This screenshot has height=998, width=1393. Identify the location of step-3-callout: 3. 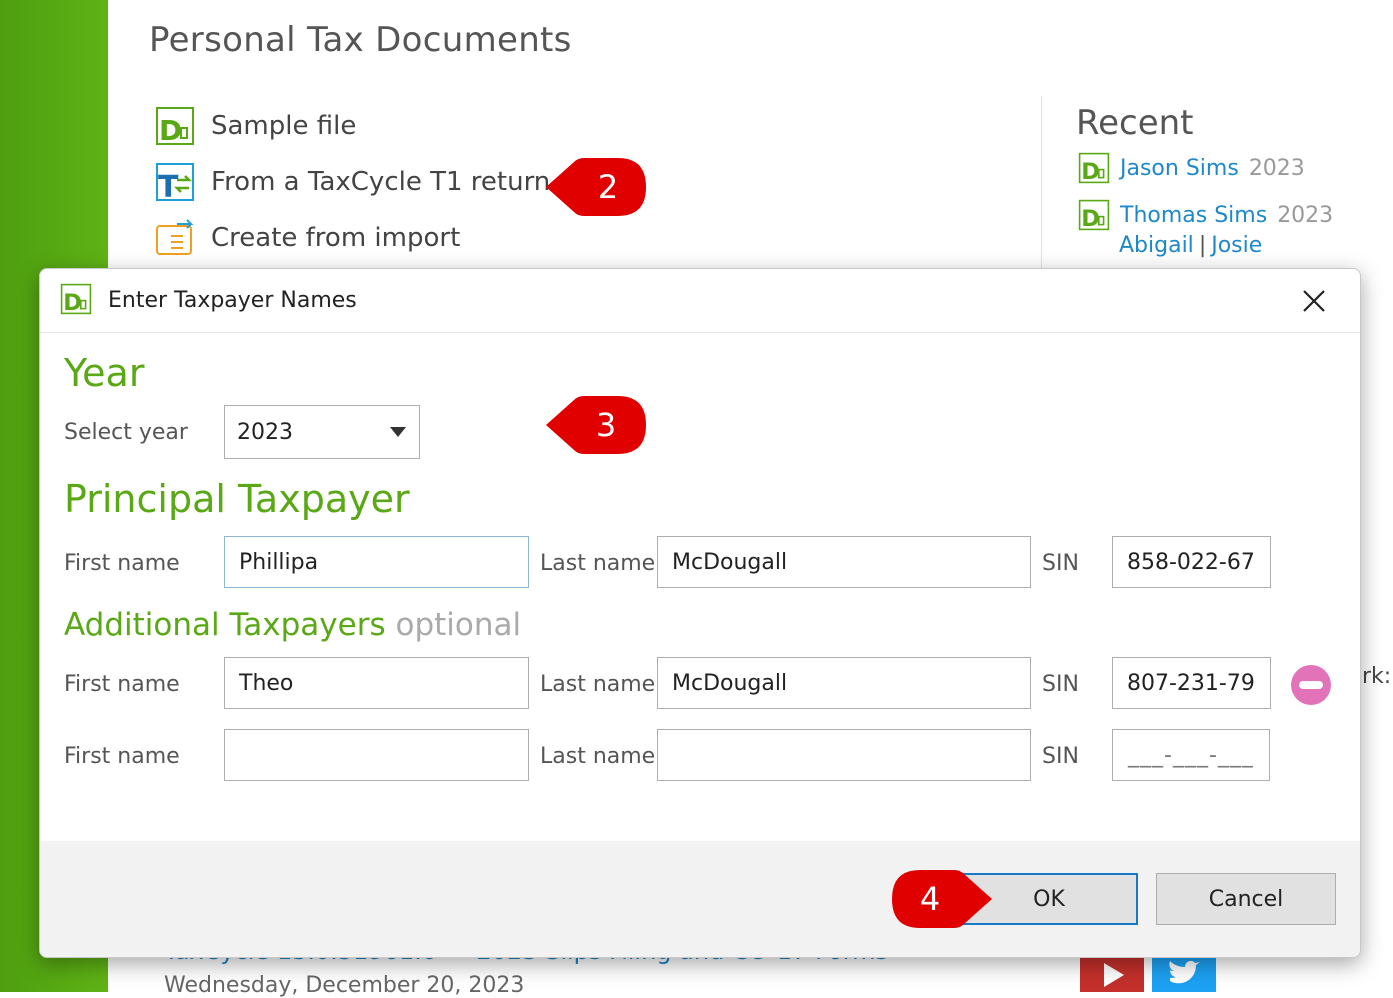
(596, 425).